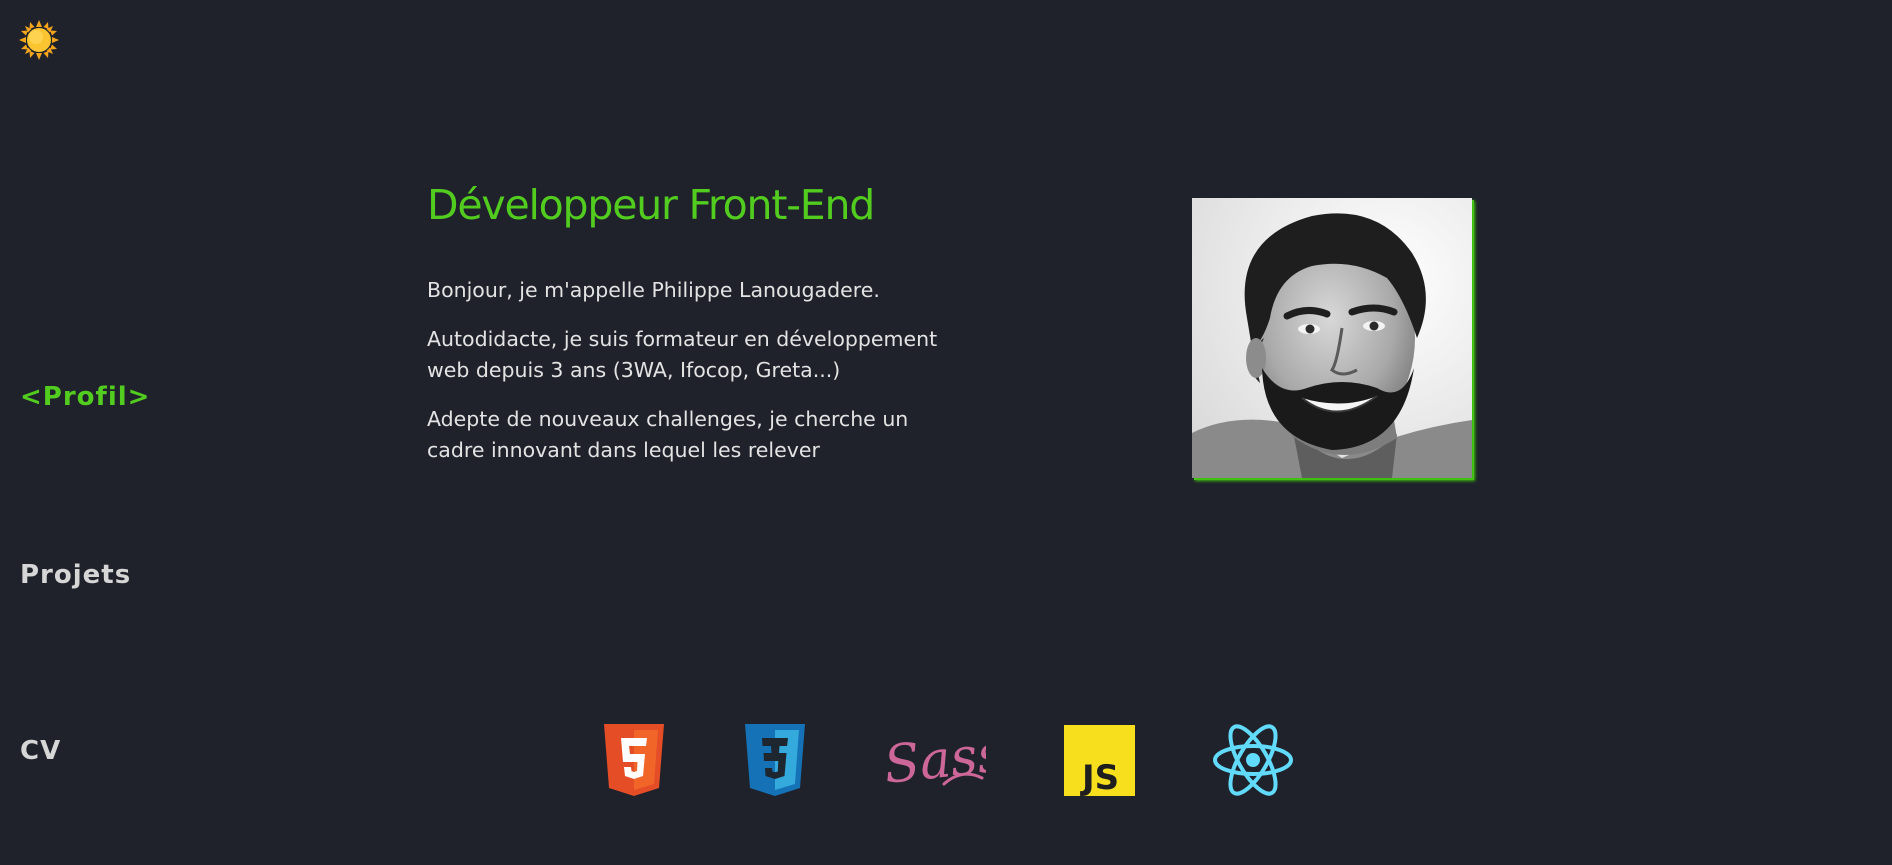 This screenshot has width=1892, height=865. Describe the element at coordinates (75, 575) in the screenshot. I see `nav-item-projets: Projets` at that location.